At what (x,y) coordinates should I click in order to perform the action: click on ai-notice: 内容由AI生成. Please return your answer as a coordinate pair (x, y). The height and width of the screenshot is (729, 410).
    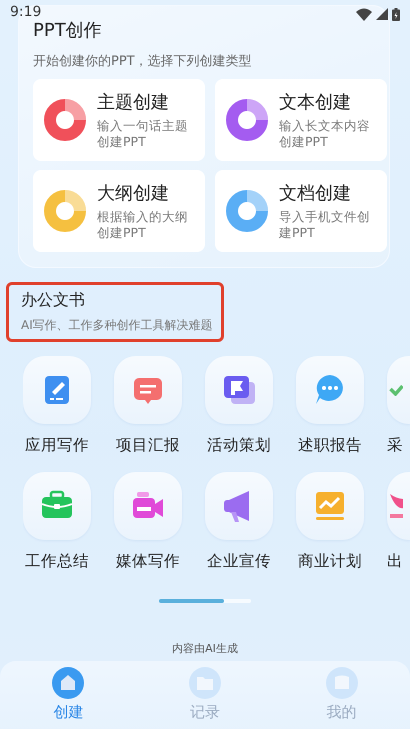
    Looking at the image, I should click on (205, 648).